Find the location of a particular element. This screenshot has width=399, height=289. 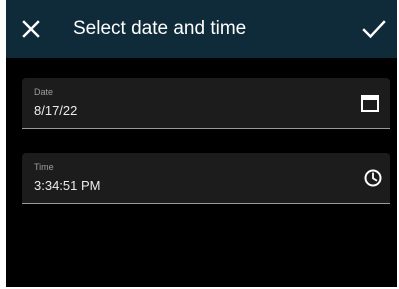

calendar-button is located at coordinates (370, 103).